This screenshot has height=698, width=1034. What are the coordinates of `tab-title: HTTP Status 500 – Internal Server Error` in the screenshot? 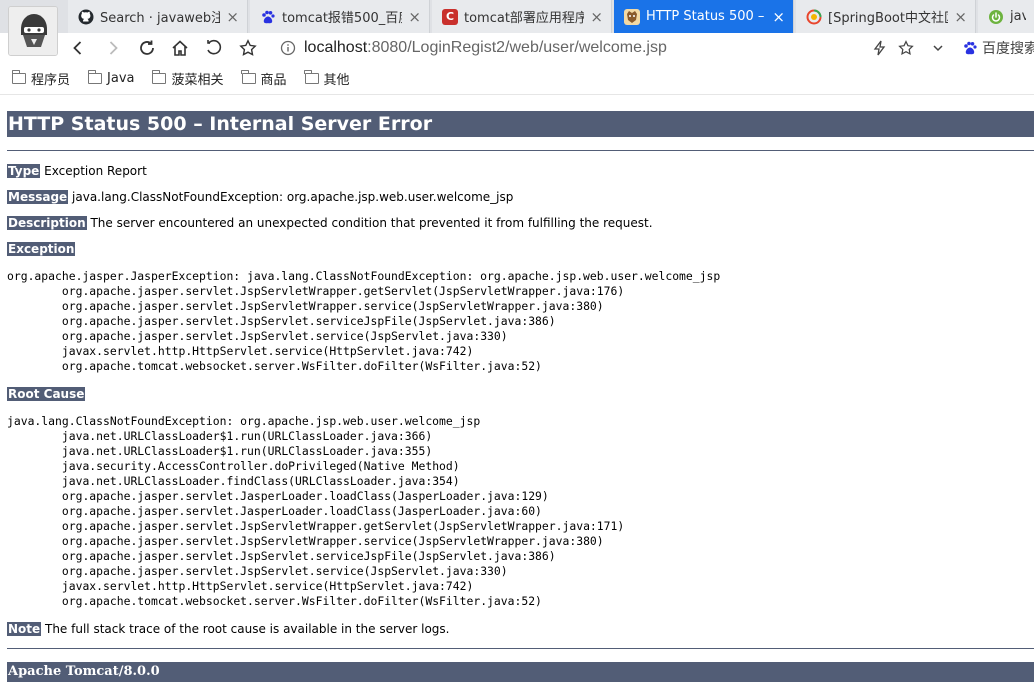 It's located at (706, 16).